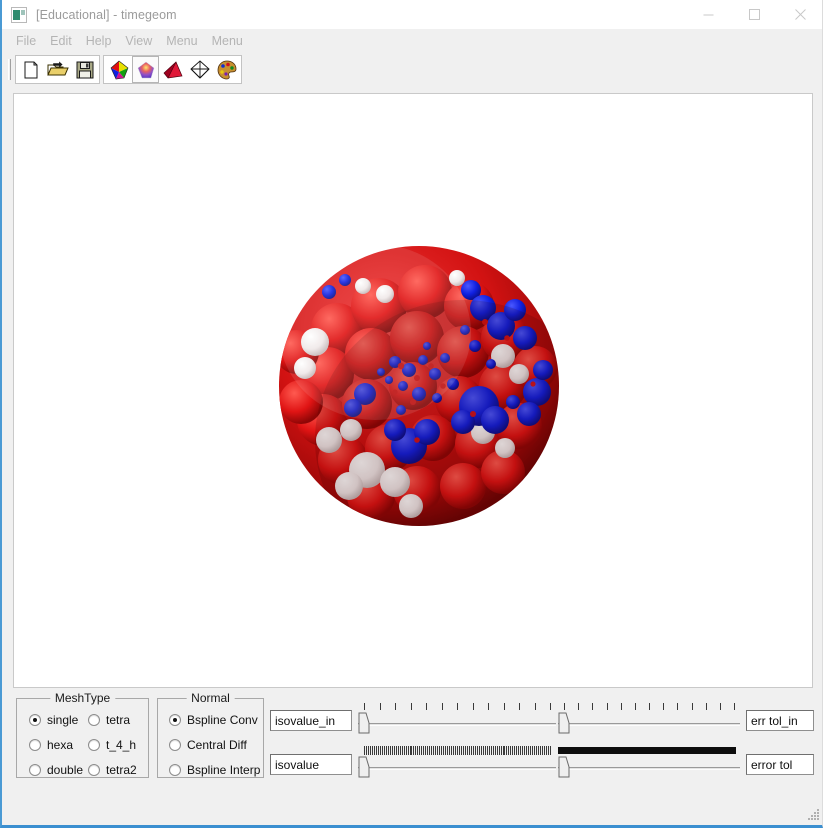 This screenshot has height=828, width=823. Describe the element at coordinates (175, 770) in the screenshot. I see `radio-indicator-bspline-interp` at that location.